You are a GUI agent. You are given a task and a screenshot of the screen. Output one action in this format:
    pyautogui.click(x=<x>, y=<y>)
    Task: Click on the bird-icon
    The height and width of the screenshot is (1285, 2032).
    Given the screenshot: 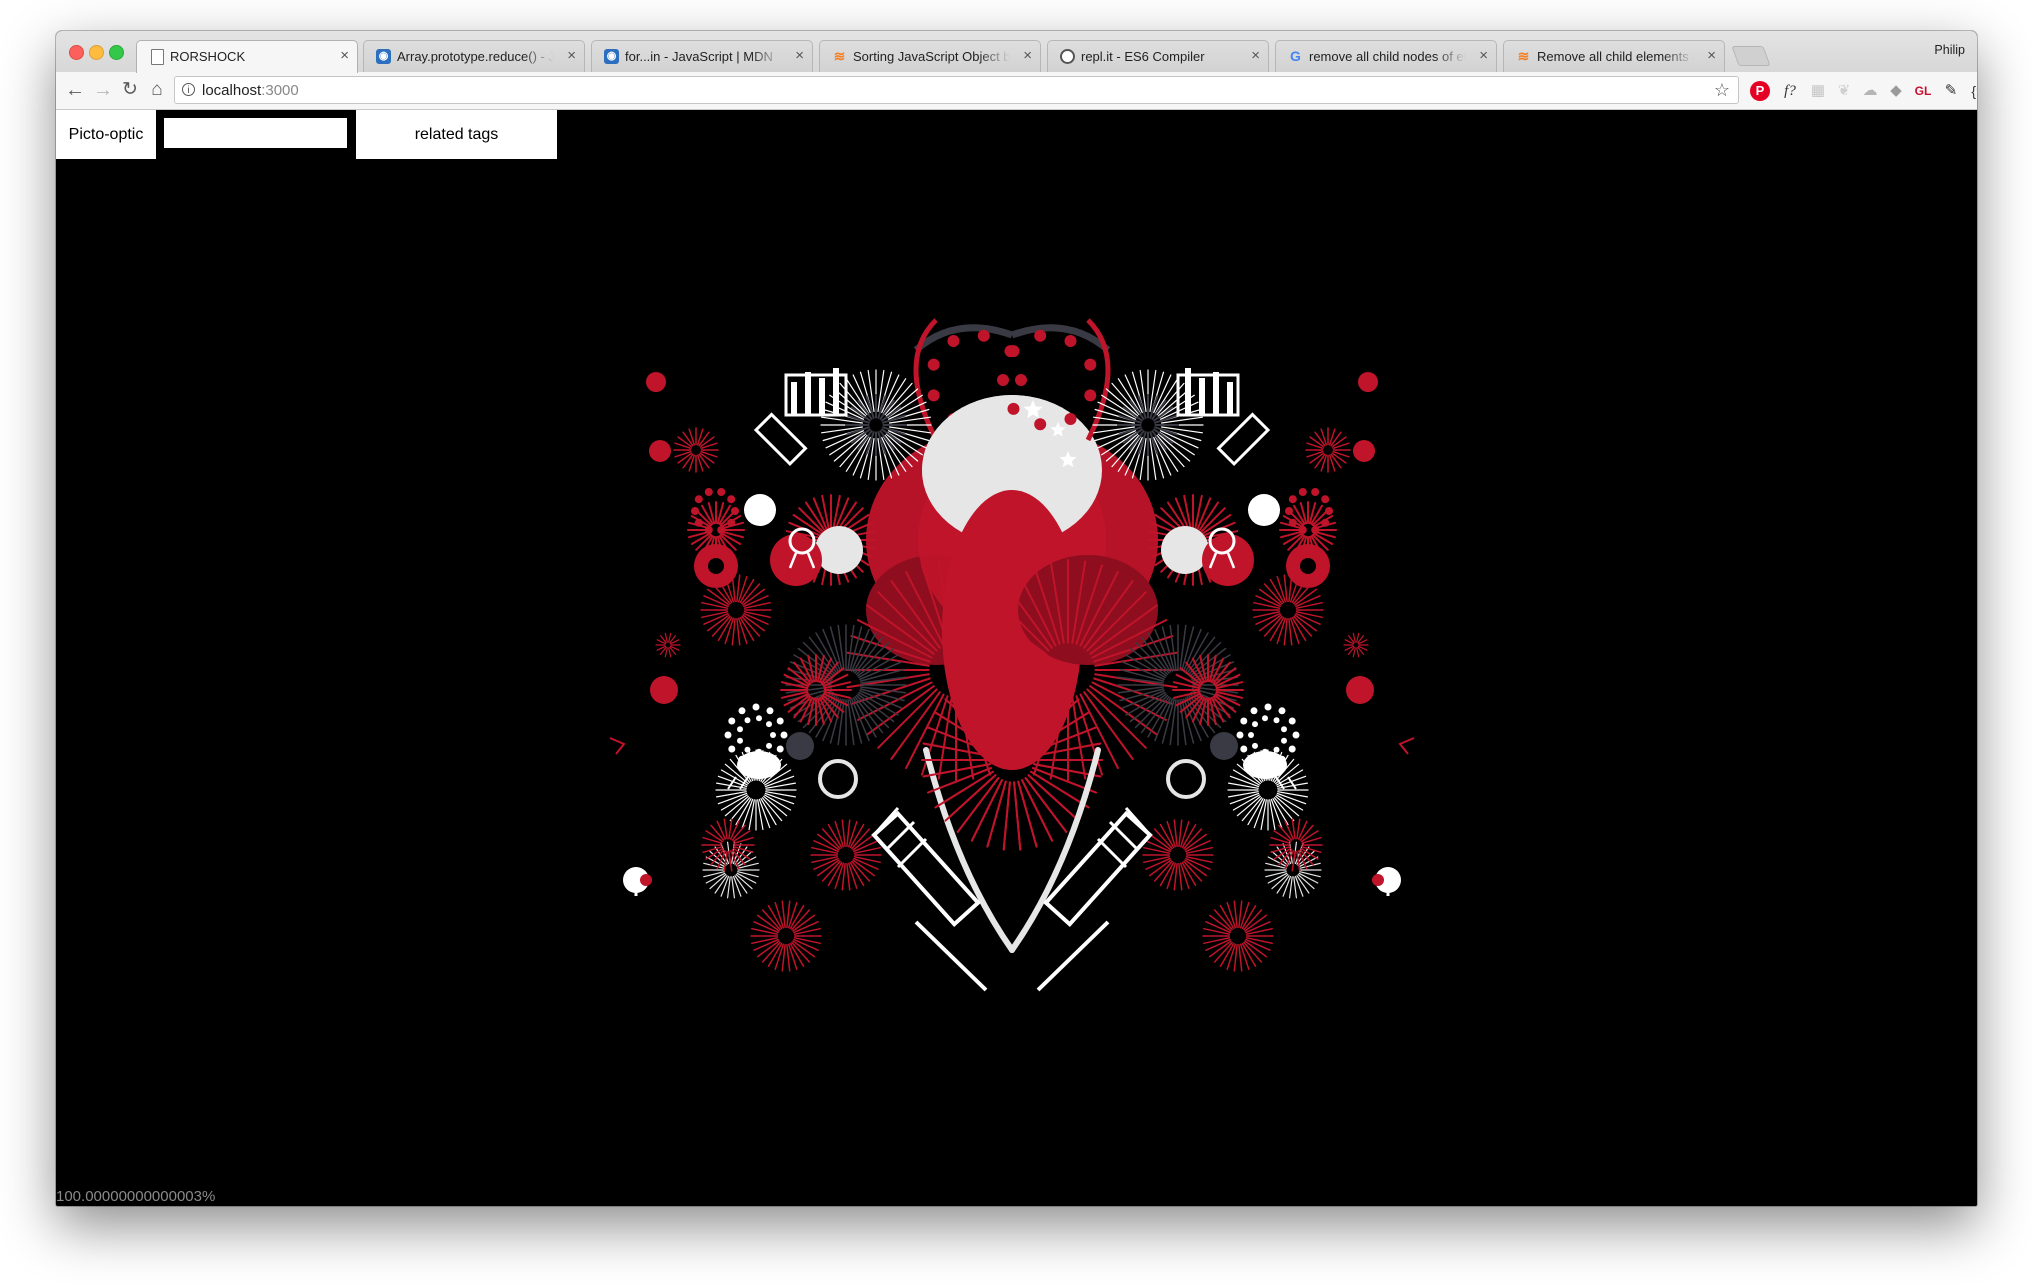 What is the action you would take?
    pyautogui.click(x=664, y=690)
    